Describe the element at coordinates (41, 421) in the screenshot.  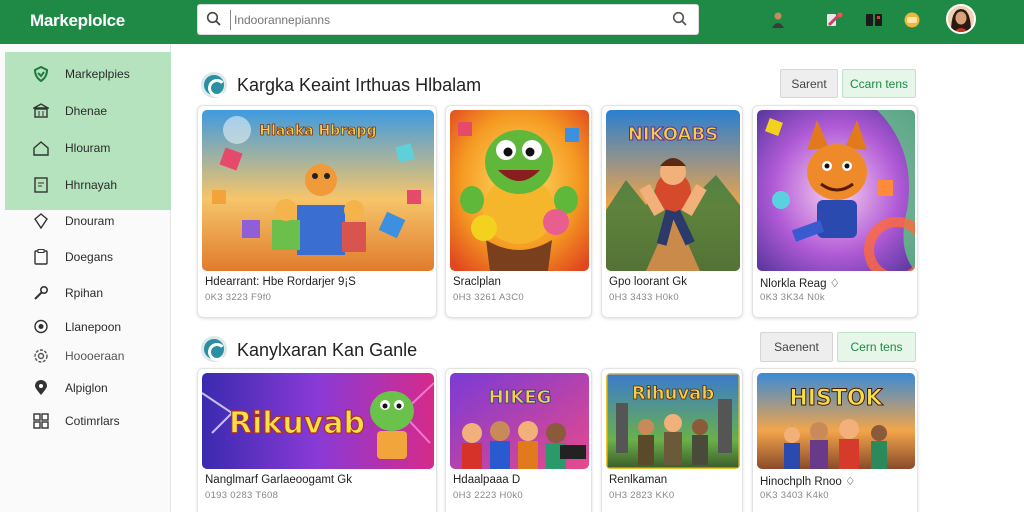
I see `apps-icon` at that location.